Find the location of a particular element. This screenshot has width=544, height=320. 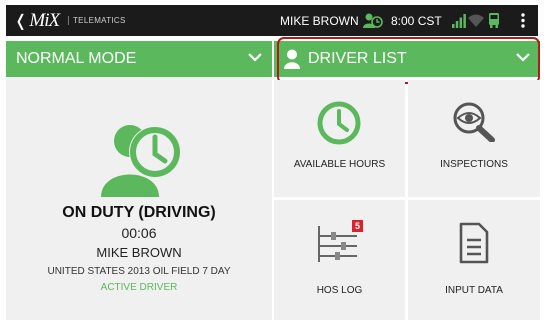

back-chevron-icon: ❬ is located at coordinates (20, 21).